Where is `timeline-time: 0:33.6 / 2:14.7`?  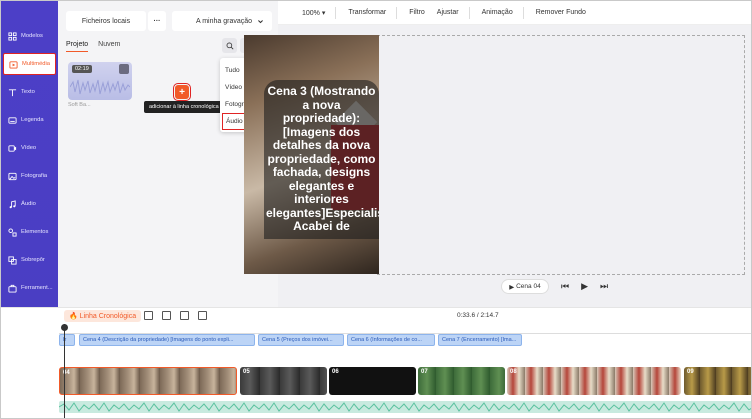 timeline-time: 0:33.6 / 2:14.7 is located at coordinates (478, 315).